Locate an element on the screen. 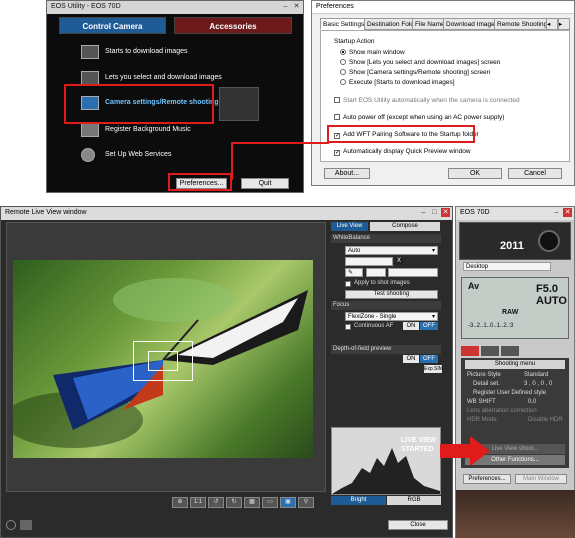  af-off-button: OFF is located at coordinates (429, 326).